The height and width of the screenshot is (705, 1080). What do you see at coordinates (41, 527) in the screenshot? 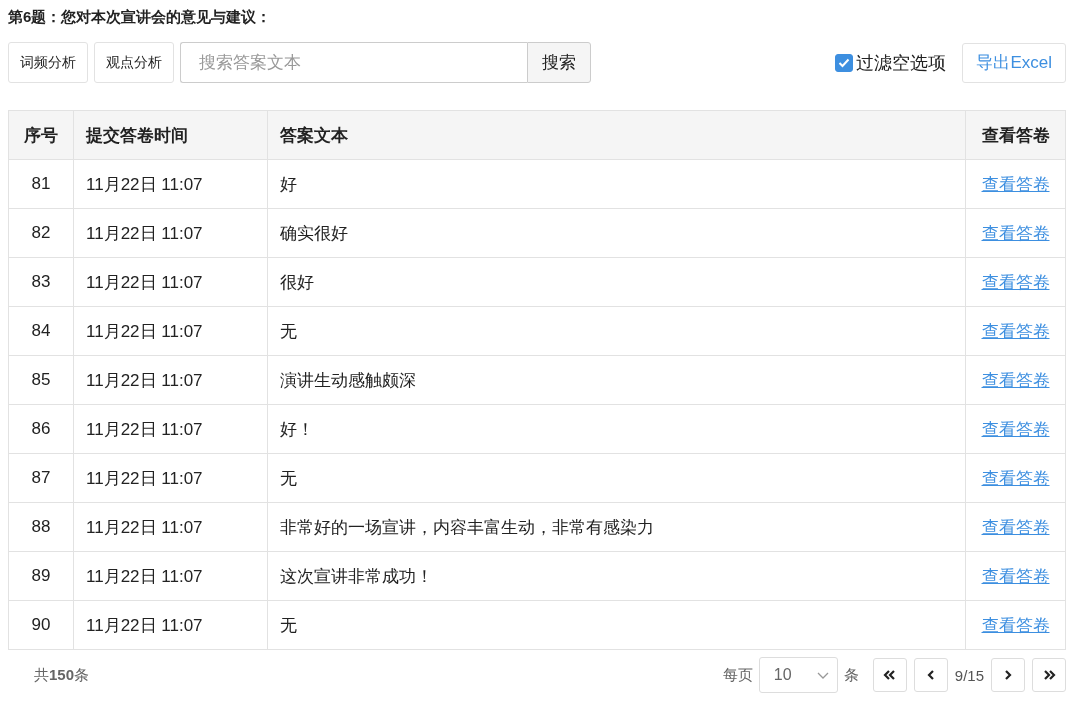
I see `row-number: 88` at bounding box center [41, 527].